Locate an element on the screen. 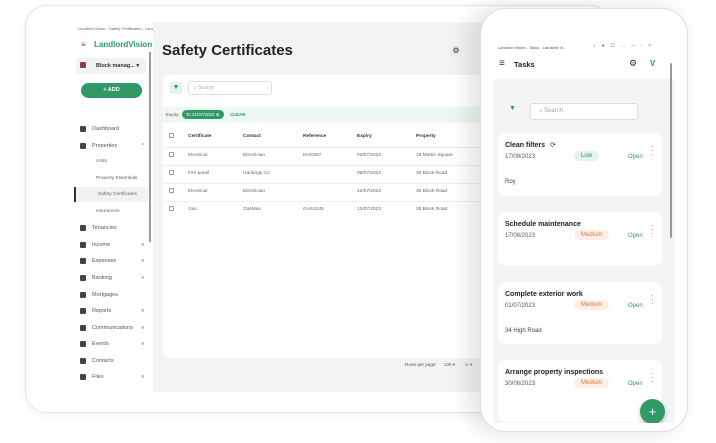 The height and width of the screenshot is (443, 716). sidebar-item-events: Events v is located at coordinates (114, 344).